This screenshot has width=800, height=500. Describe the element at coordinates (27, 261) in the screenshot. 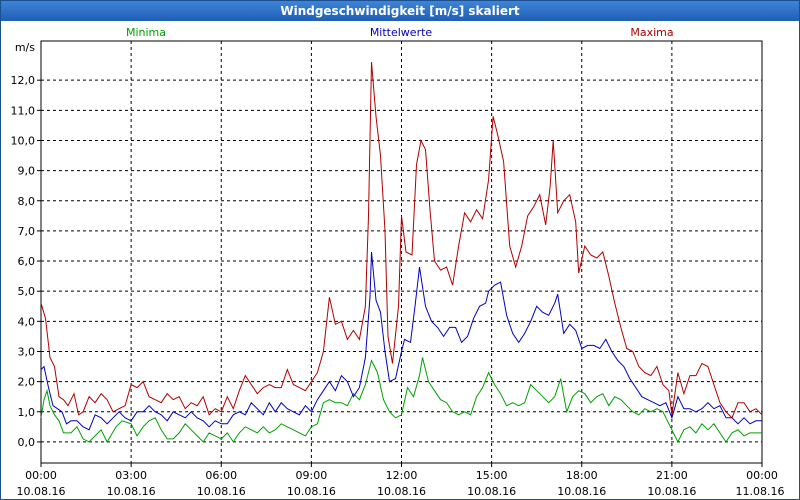

I see `y-tick-label: 6,0` at that location.